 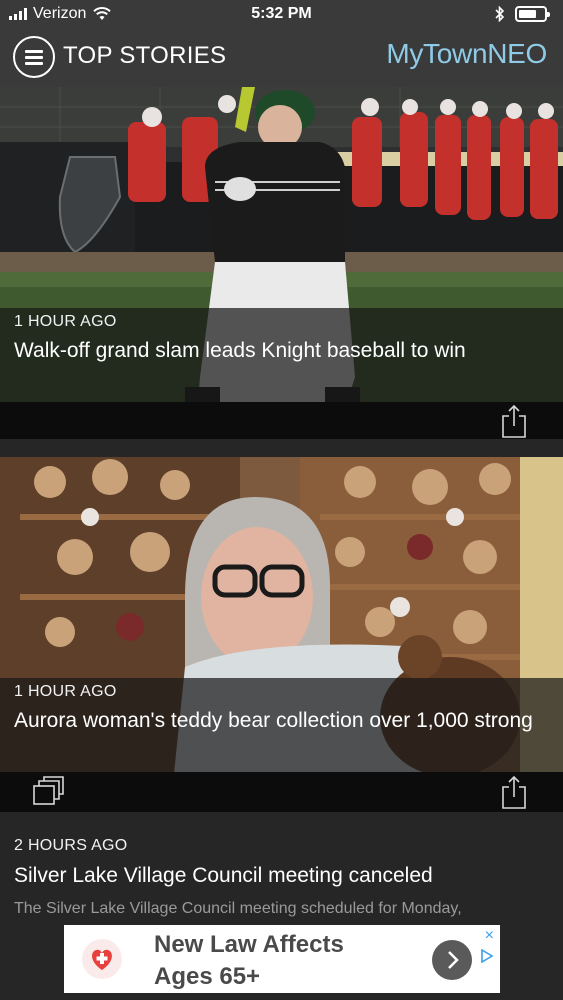 I want to click on ad-text-line: Ages 65+, so click(x=207, y=976).